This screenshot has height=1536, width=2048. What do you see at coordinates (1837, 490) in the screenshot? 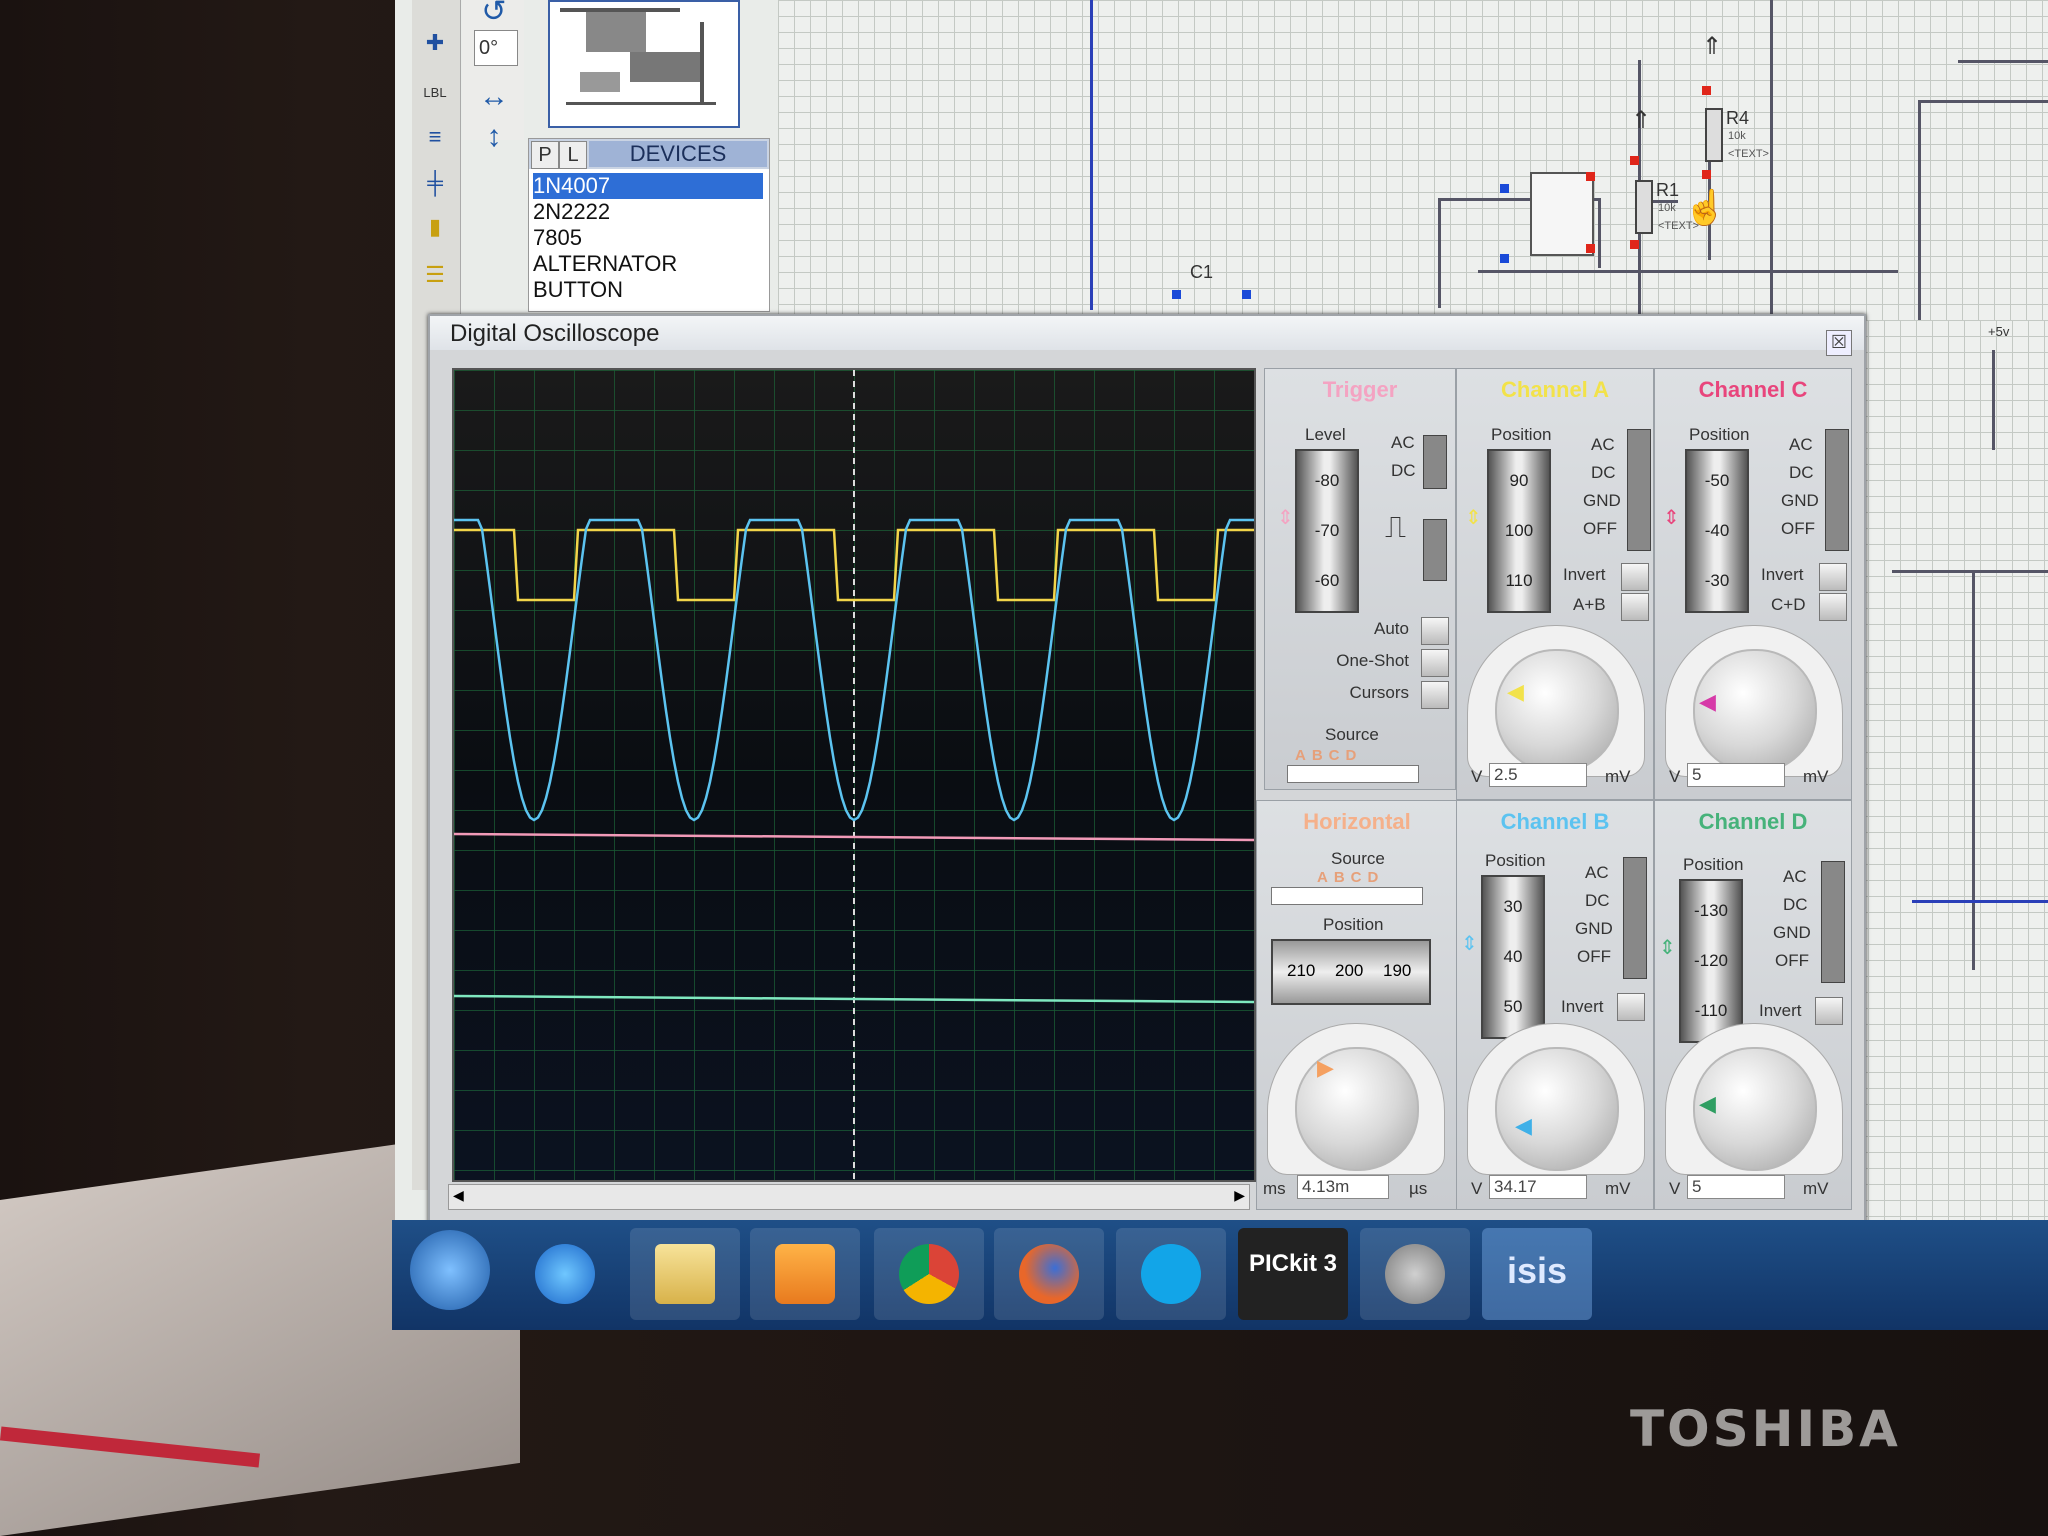
I see `channel-c-coupling-switch` at bounding box center [1837, 490].